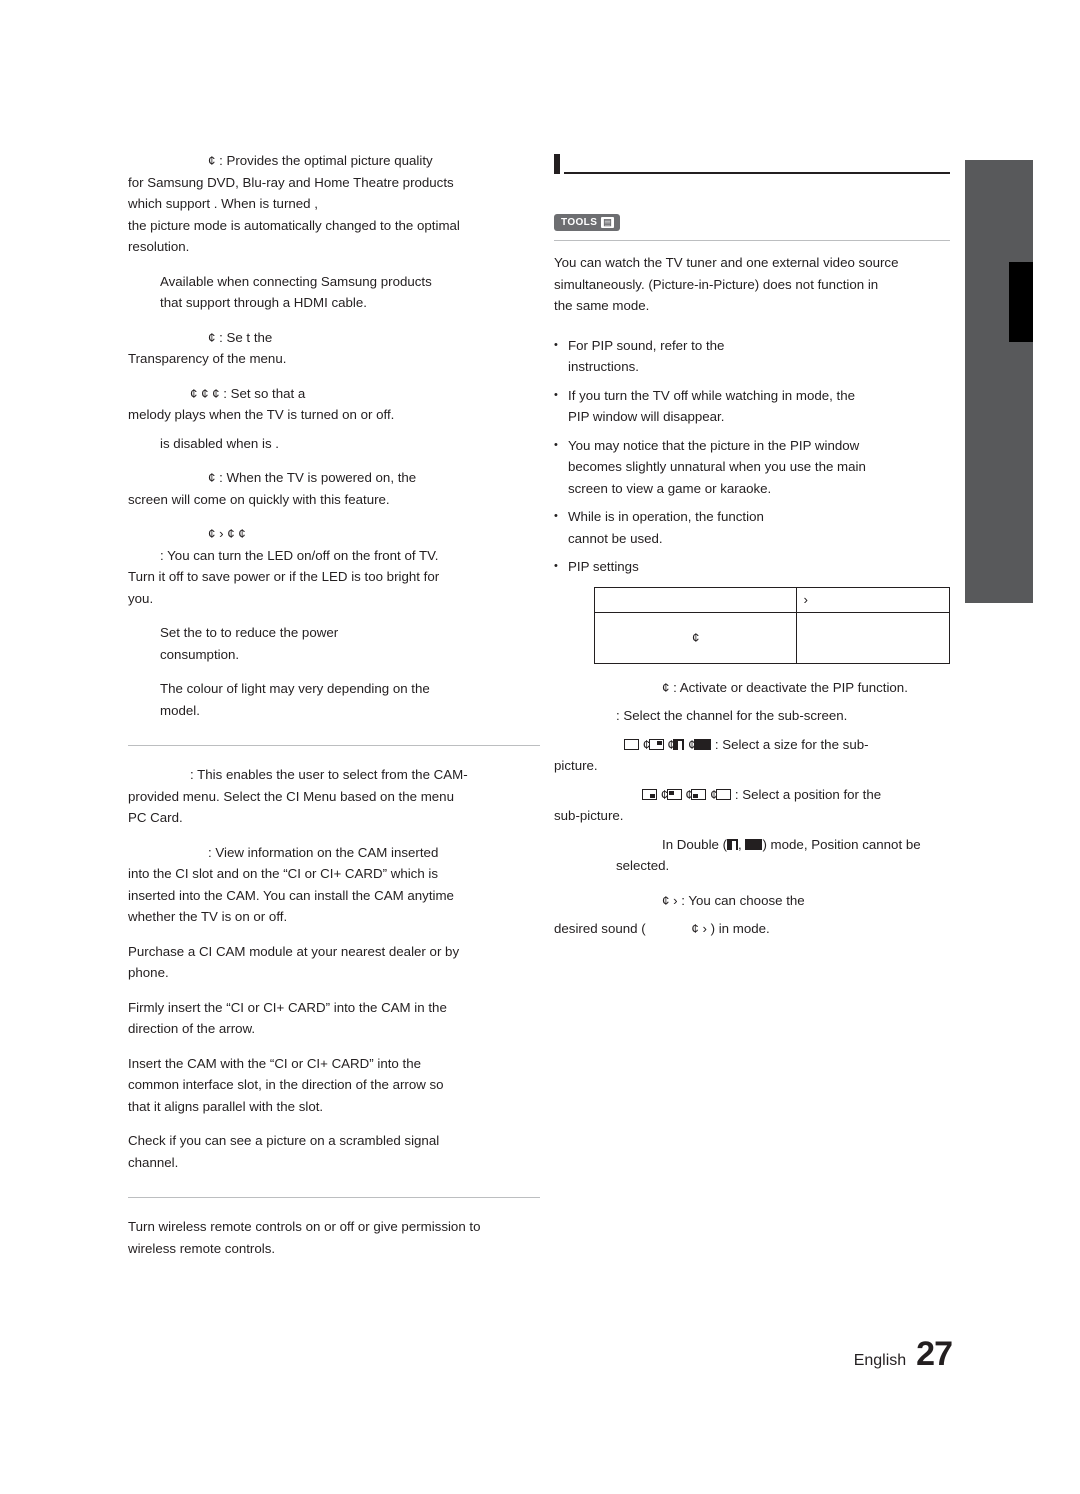 This screenshot has width=1080, height=1494. What do you see at coordinates (646, 345) in the screenshot?
I see `bullet-1-line-1: For PIP sound, refer to the` at bounding box center [646, 345].